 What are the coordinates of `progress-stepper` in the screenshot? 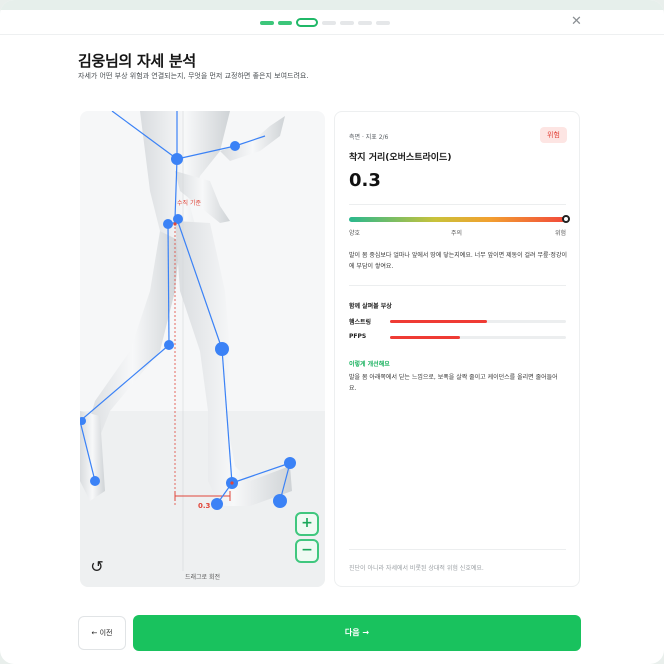 It's located at (325, 22).